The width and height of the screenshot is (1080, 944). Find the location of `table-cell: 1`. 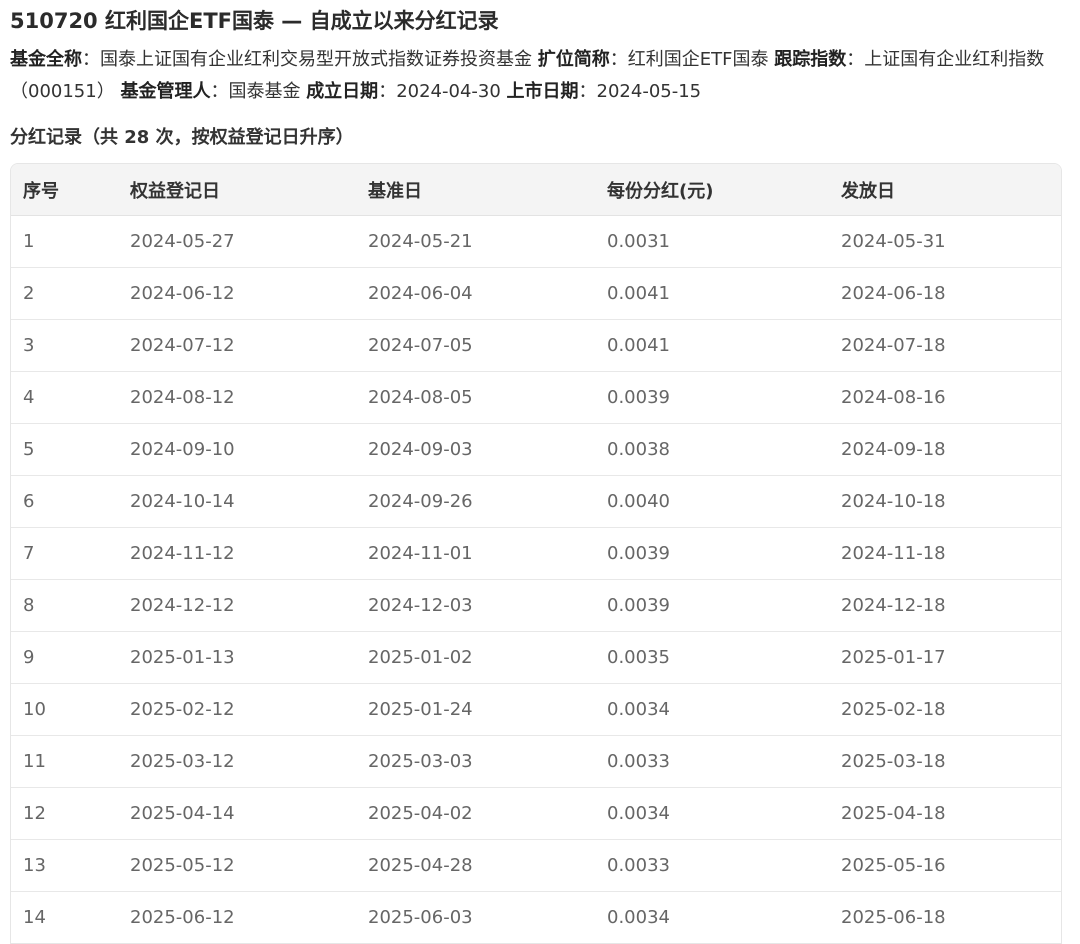

table-cell: 1 is located at coordinates (29, 241).